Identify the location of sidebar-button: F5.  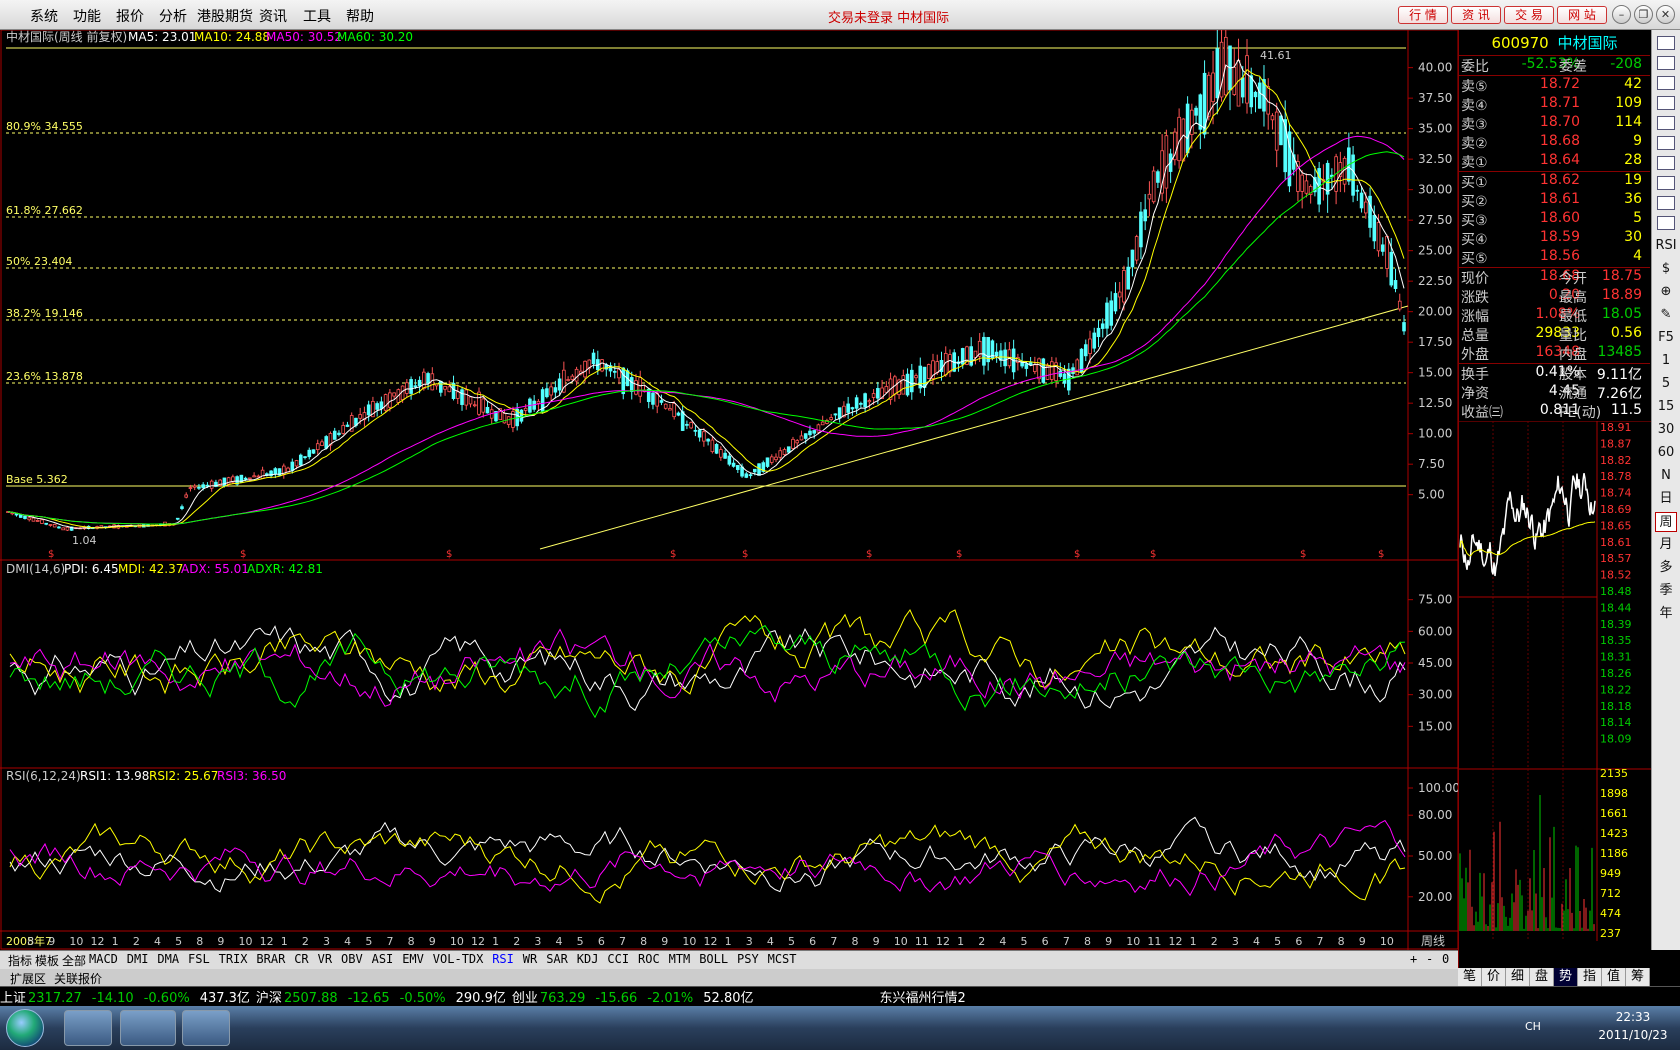
(1666, 338).